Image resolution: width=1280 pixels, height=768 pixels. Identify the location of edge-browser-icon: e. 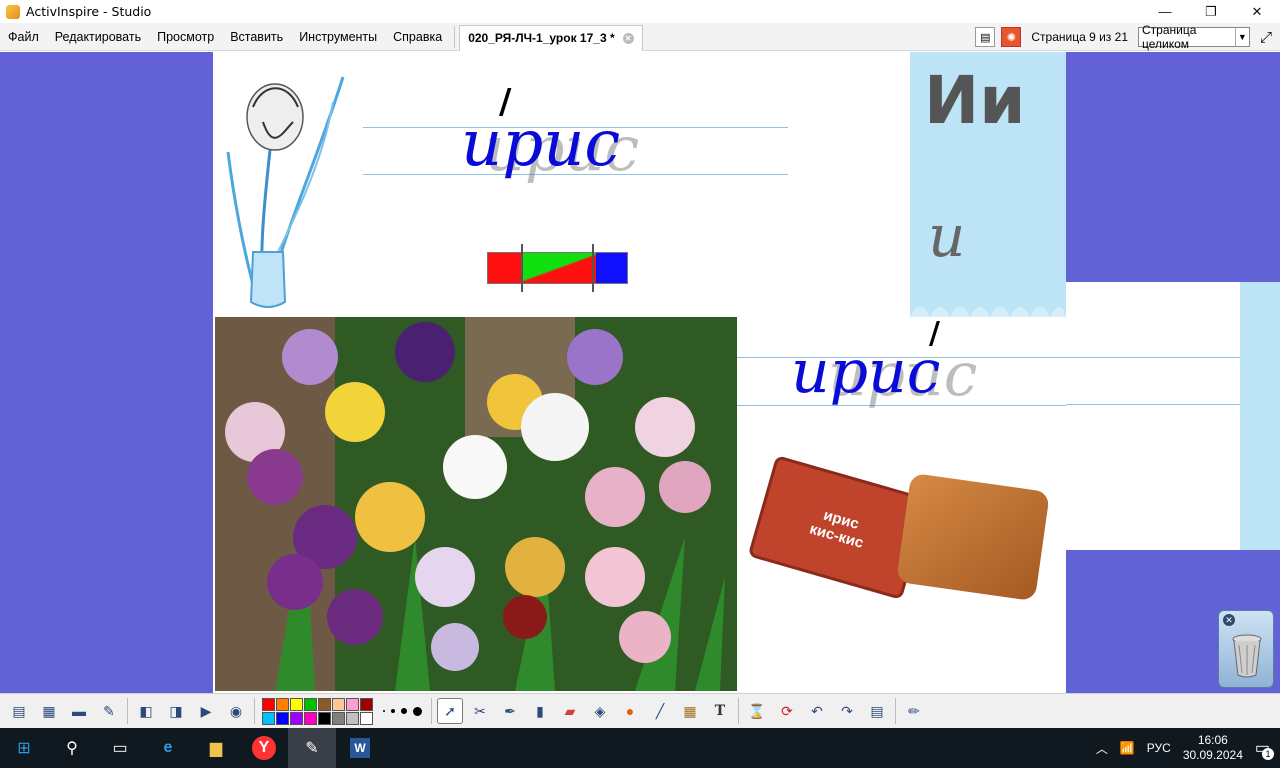
(168, 748).